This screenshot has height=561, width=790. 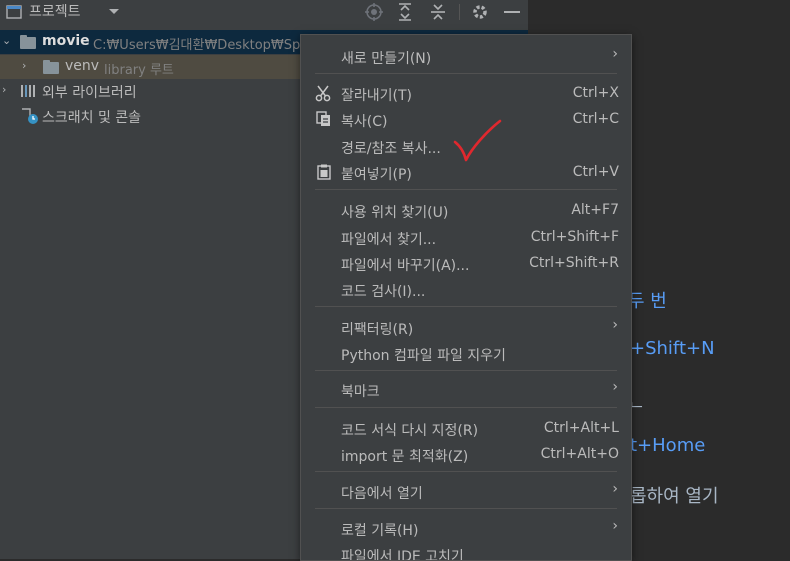 What do you see at coordinates (376, 175) in the screenshot?
I see `menu-item-label: 붙여넣기(P)` at bounding box center [376, 175].